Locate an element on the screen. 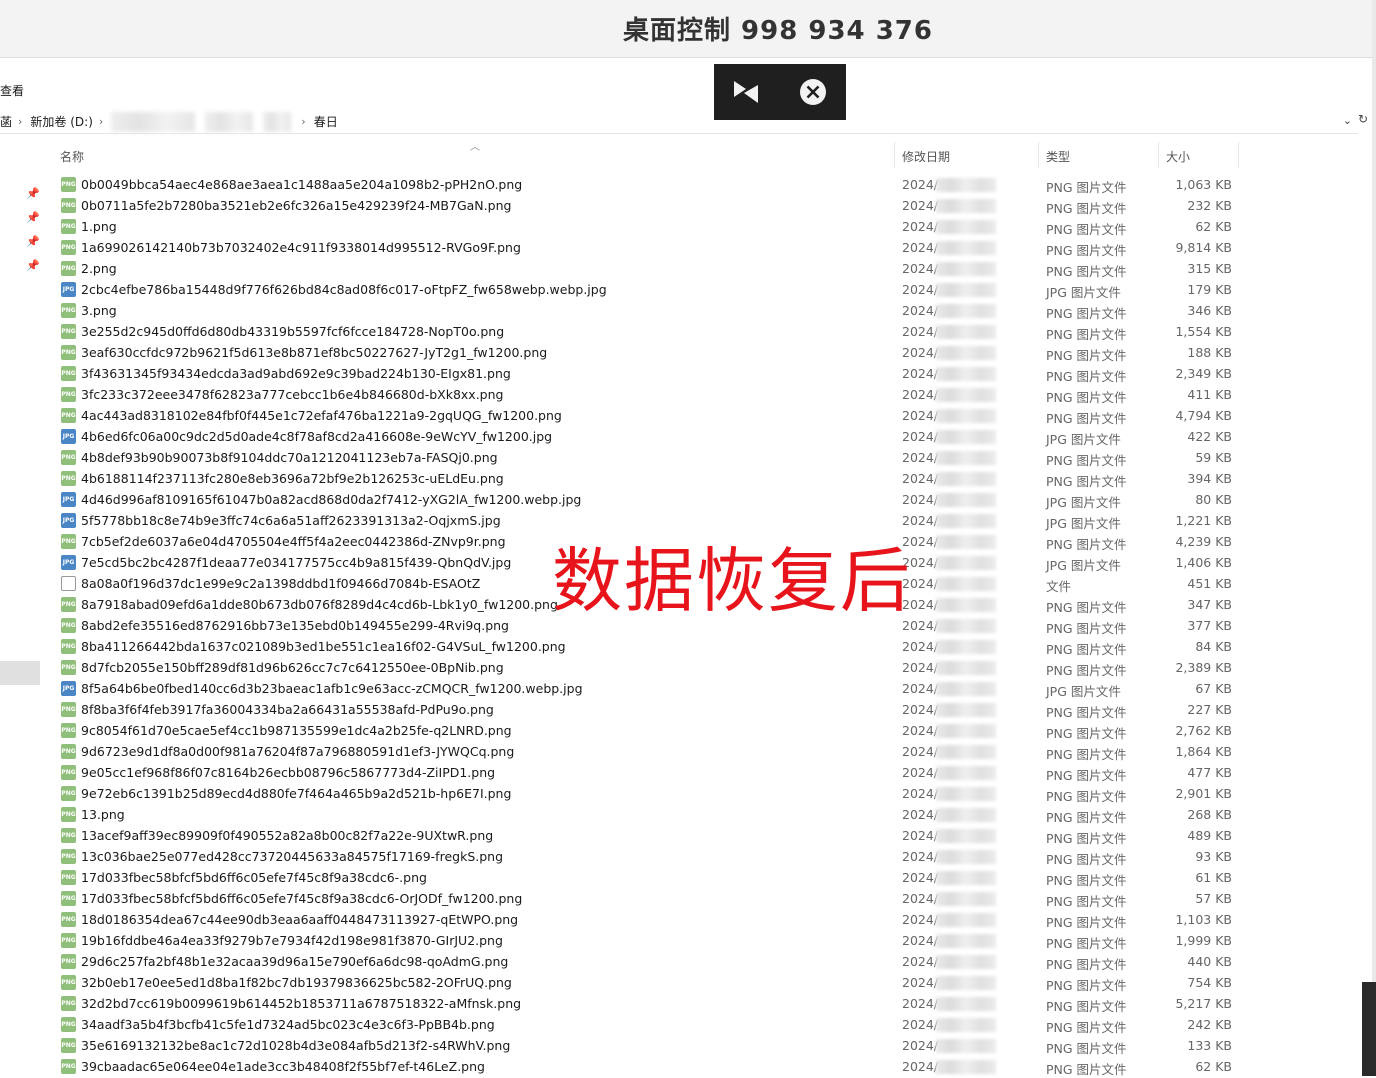 The width and height of the screenshot is (1376, 1078). collapse-toolbar-button is located at coordinates (747, 92).